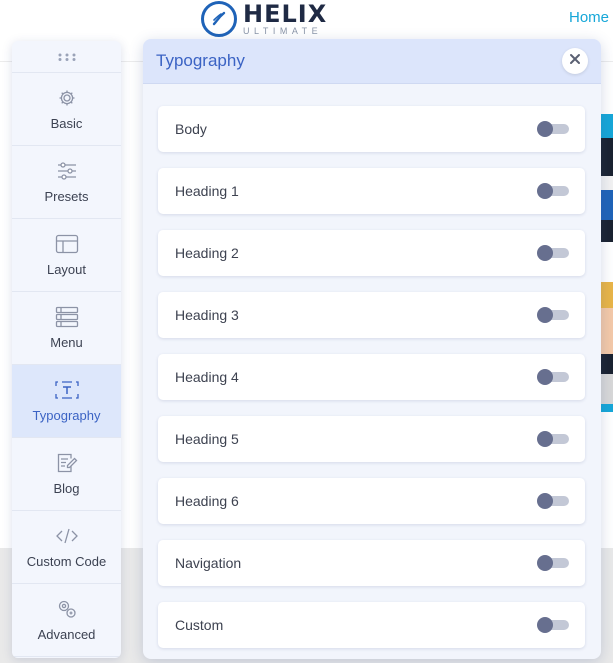 Image resolution: width=613 pixels, height=663 pixels. Describe the element at coordinates (67, 536) in the screenshot. I see `code-icon` at that location.